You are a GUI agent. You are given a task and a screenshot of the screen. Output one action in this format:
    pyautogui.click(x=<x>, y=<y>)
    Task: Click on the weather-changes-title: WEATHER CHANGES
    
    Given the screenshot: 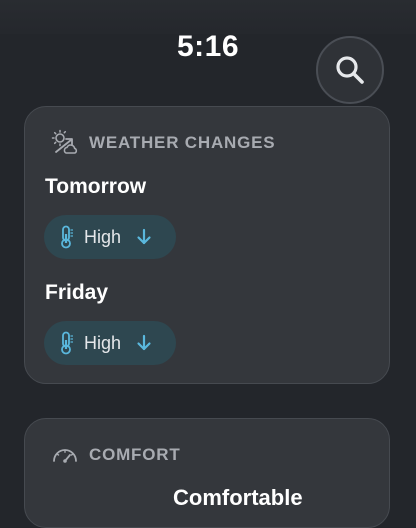 What is the action you would take?
    pyautogui.click(x=182, y=142)
    